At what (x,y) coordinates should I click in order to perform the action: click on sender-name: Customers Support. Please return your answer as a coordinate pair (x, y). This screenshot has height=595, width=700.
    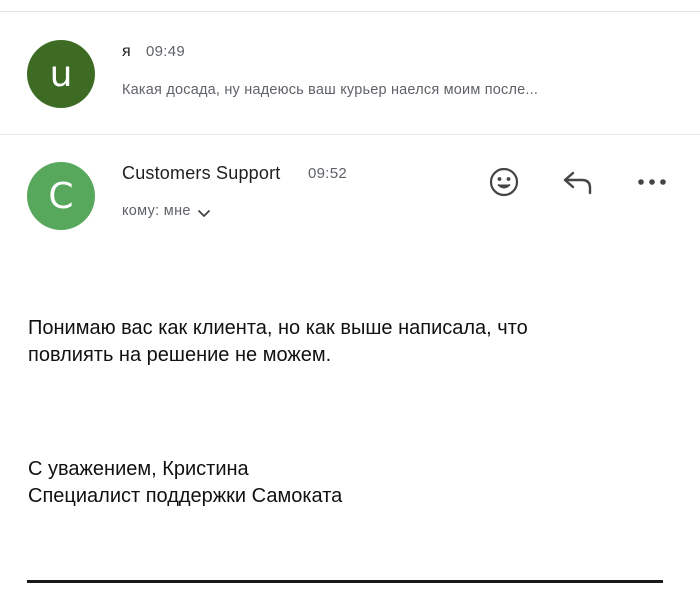
    Looking at the image, I should click on (201, 173).